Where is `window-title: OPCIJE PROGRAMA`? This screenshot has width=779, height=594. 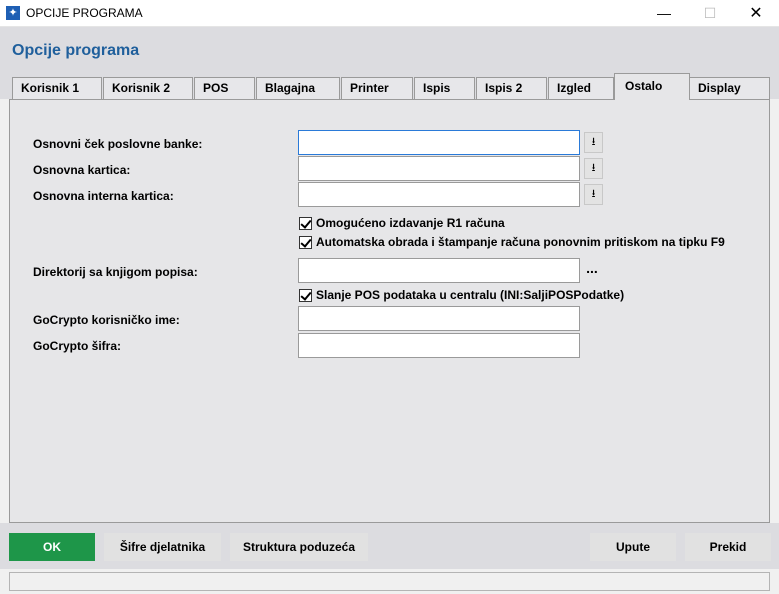 window-title: OPCIJE PROGRAMA is located at coordinates (84, 13).